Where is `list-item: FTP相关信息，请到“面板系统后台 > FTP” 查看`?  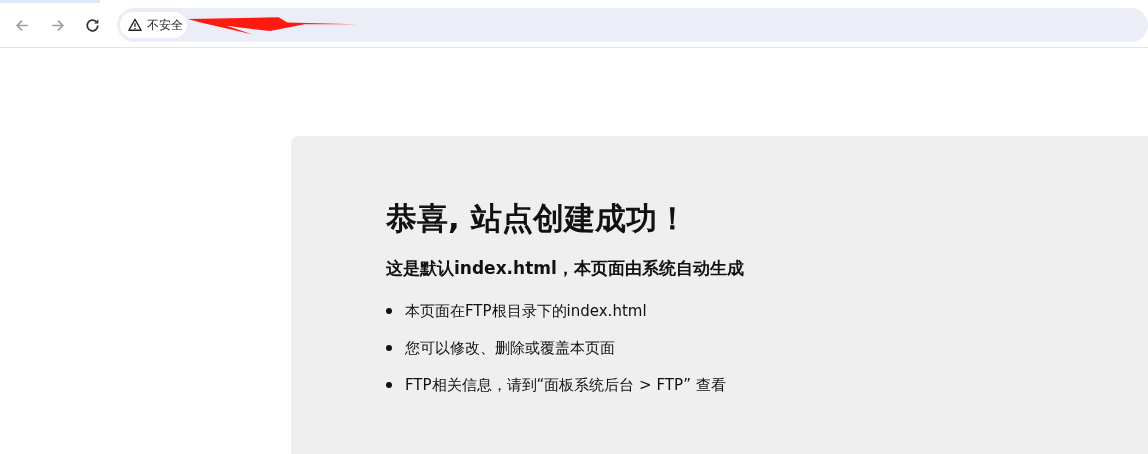
list-item: FTP相关信息，请到“面板系统后台 > FTP” 查看 is located at coordinates (565, 385).